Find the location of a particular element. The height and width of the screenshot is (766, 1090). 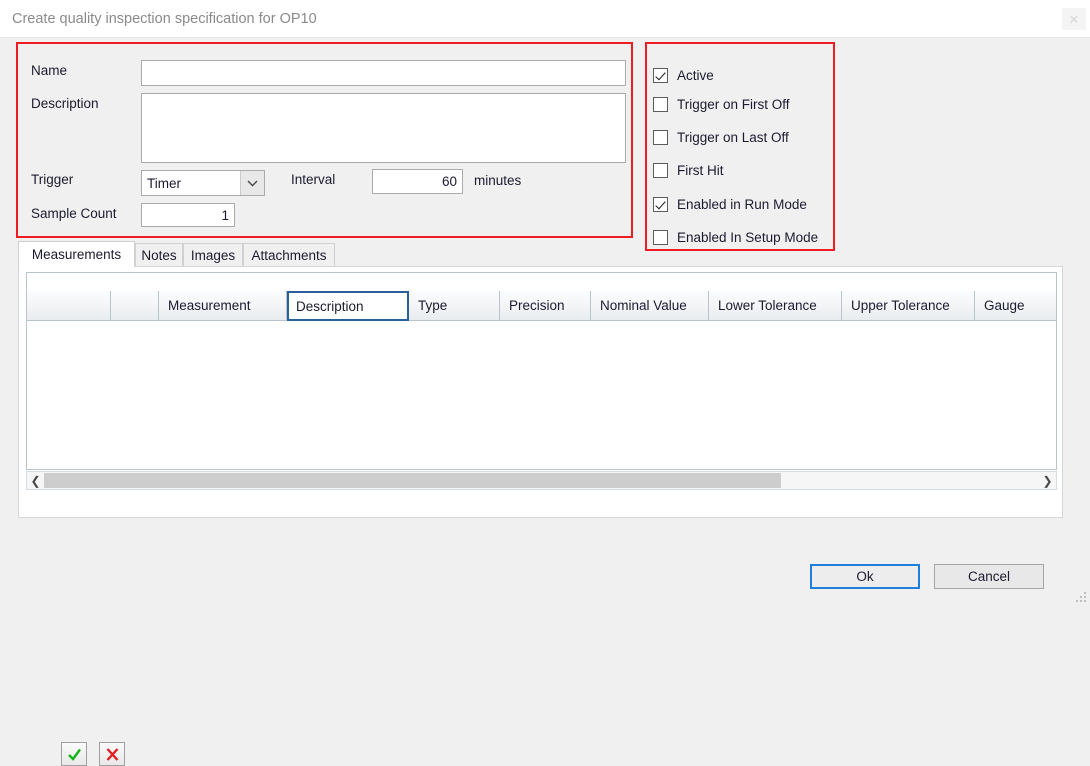

option-row: Enabled in Run Mode is located at coordinates (730, 204).